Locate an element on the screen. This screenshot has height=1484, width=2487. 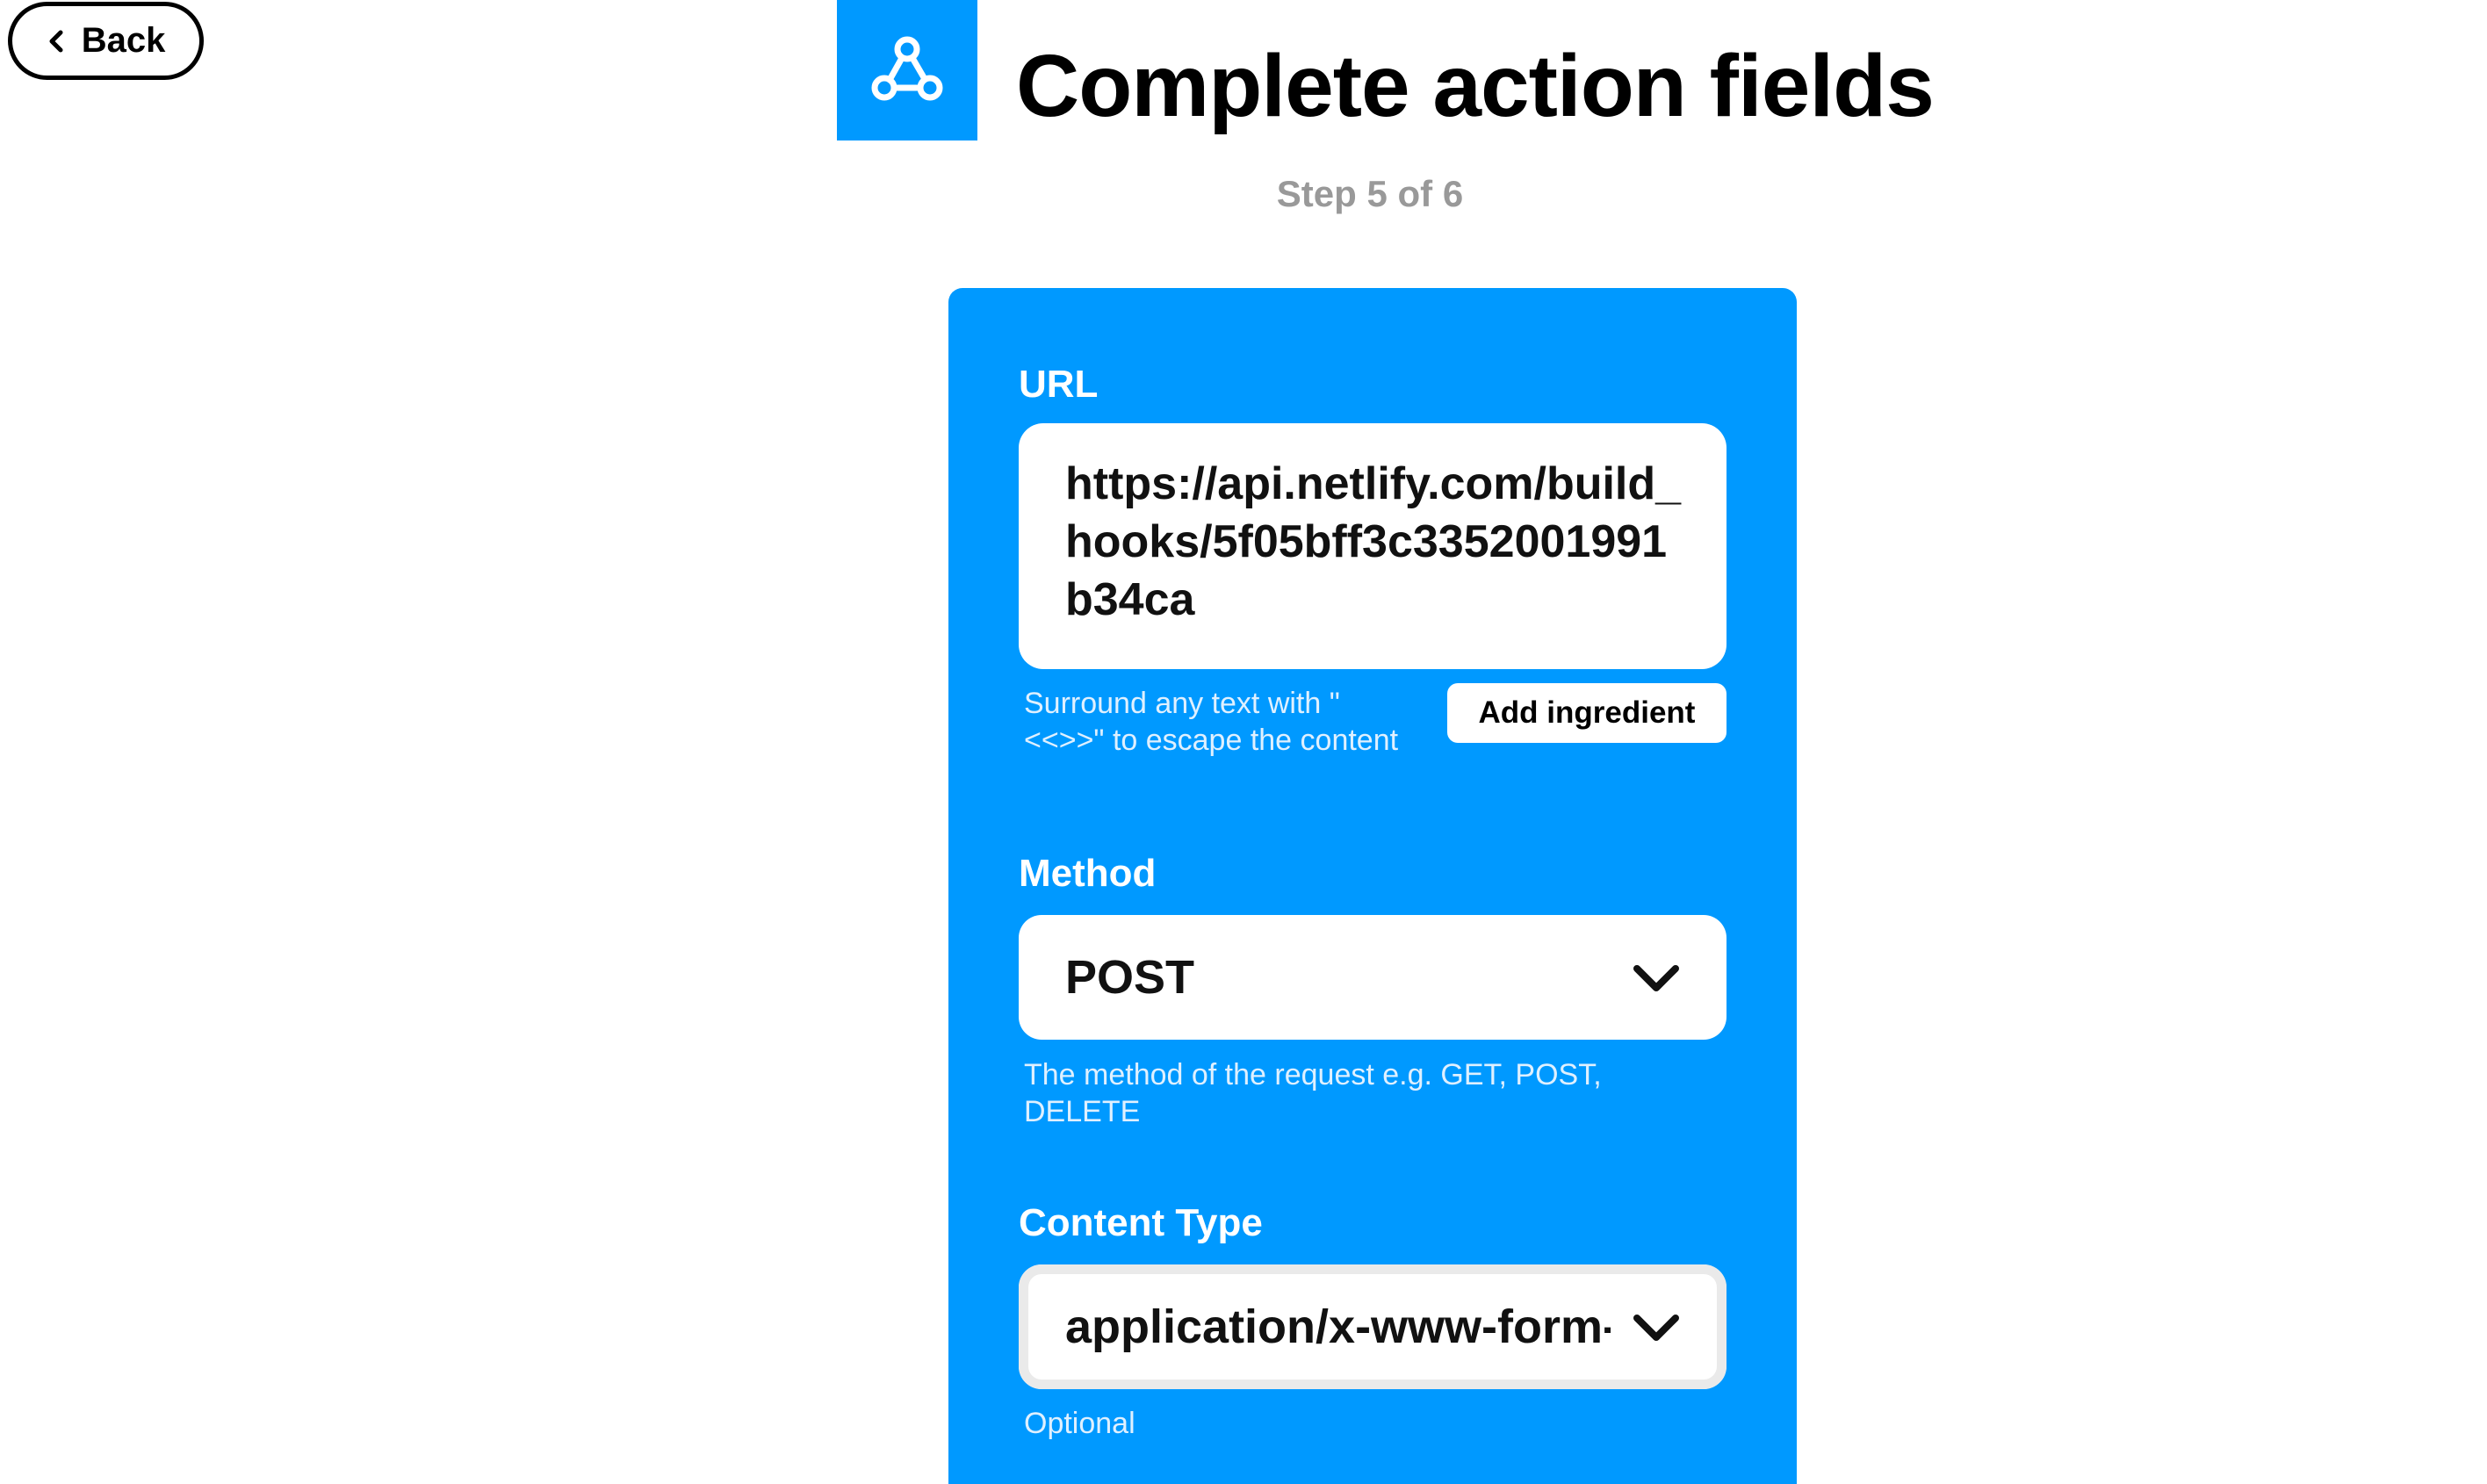
chevron-left-icon is located at coordinates (56, 41).